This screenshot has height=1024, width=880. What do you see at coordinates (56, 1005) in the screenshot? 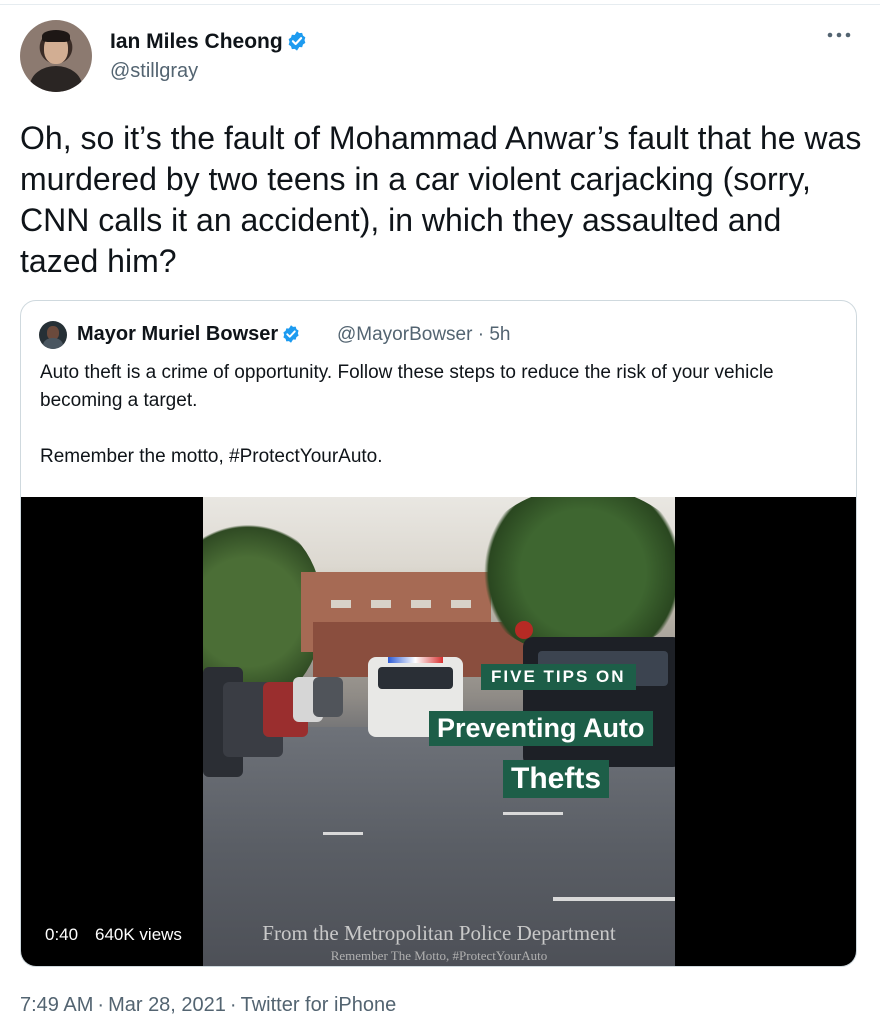
I see `tweet-time: 7:49 AM` at bounding box center [56, 1005].